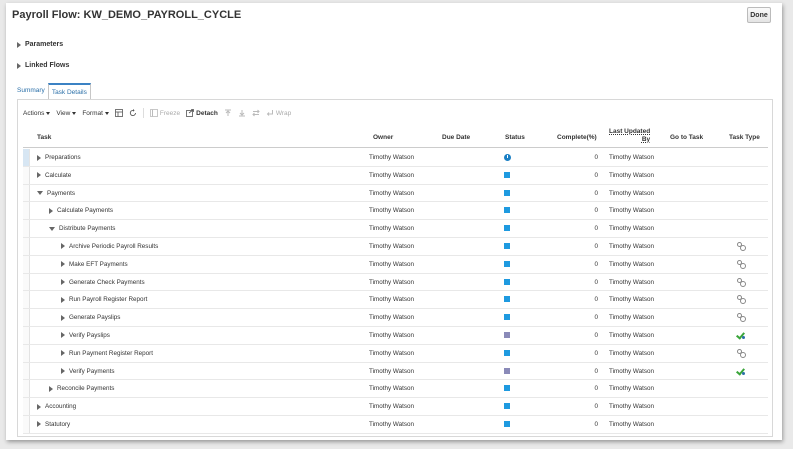 The image size is (793, 449). What do you see at coordinates (44, 137) in the screenshot?
I see `column-header-task: Task` at bounding box center [44, 137].